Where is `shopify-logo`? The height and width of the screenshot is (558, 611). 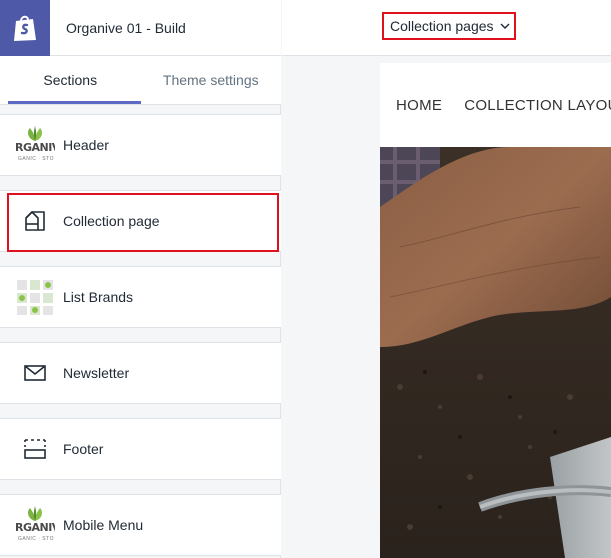
shopify-logo is located at coordinates (25, 28).